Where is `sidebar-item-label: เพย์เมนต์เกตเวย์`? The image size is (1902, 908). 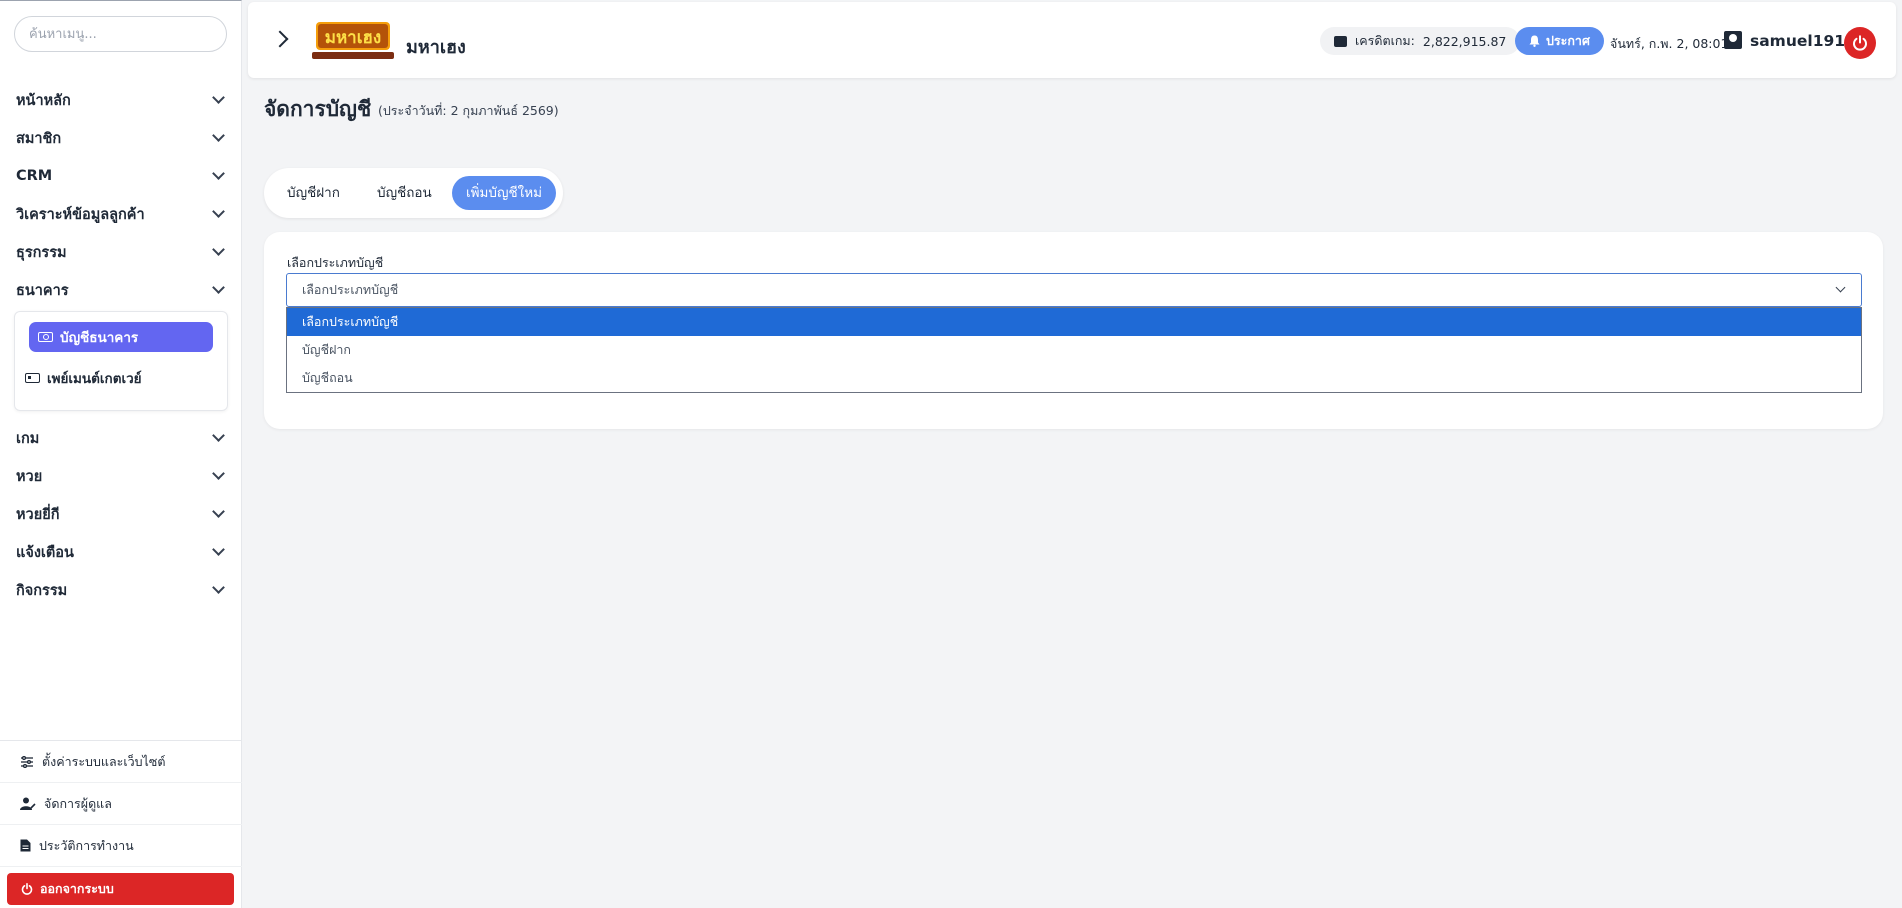 sidebar-item-label: เพย์เมนต์เกตเวย์ is located at coordinates (94, 379).